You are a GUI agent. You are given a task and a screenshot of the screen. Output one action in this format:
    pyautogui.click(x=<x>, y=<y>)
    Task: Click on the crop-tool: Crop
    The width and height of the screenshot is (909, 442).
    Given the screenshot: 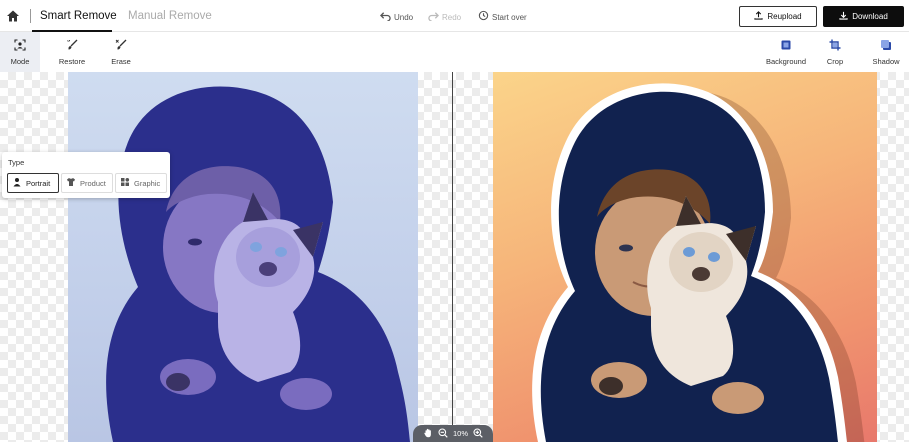 What is the action you would take?
    pyautogui.click(x=835, y=52)
    